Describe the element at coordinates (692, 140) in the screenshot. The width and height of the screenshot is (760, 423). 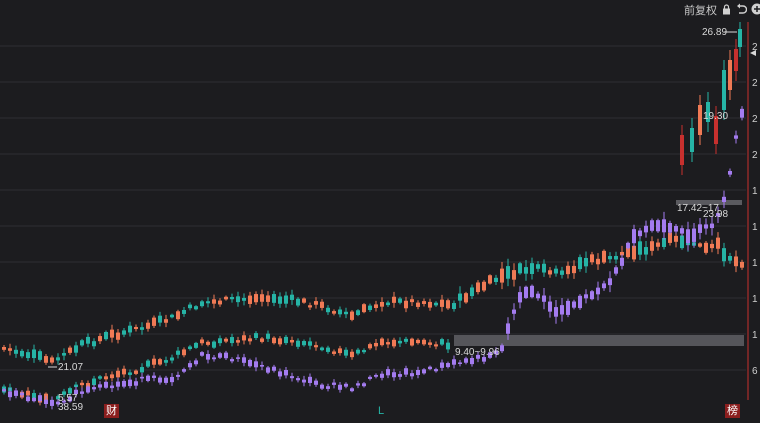
I see `candle-spike` at that location.